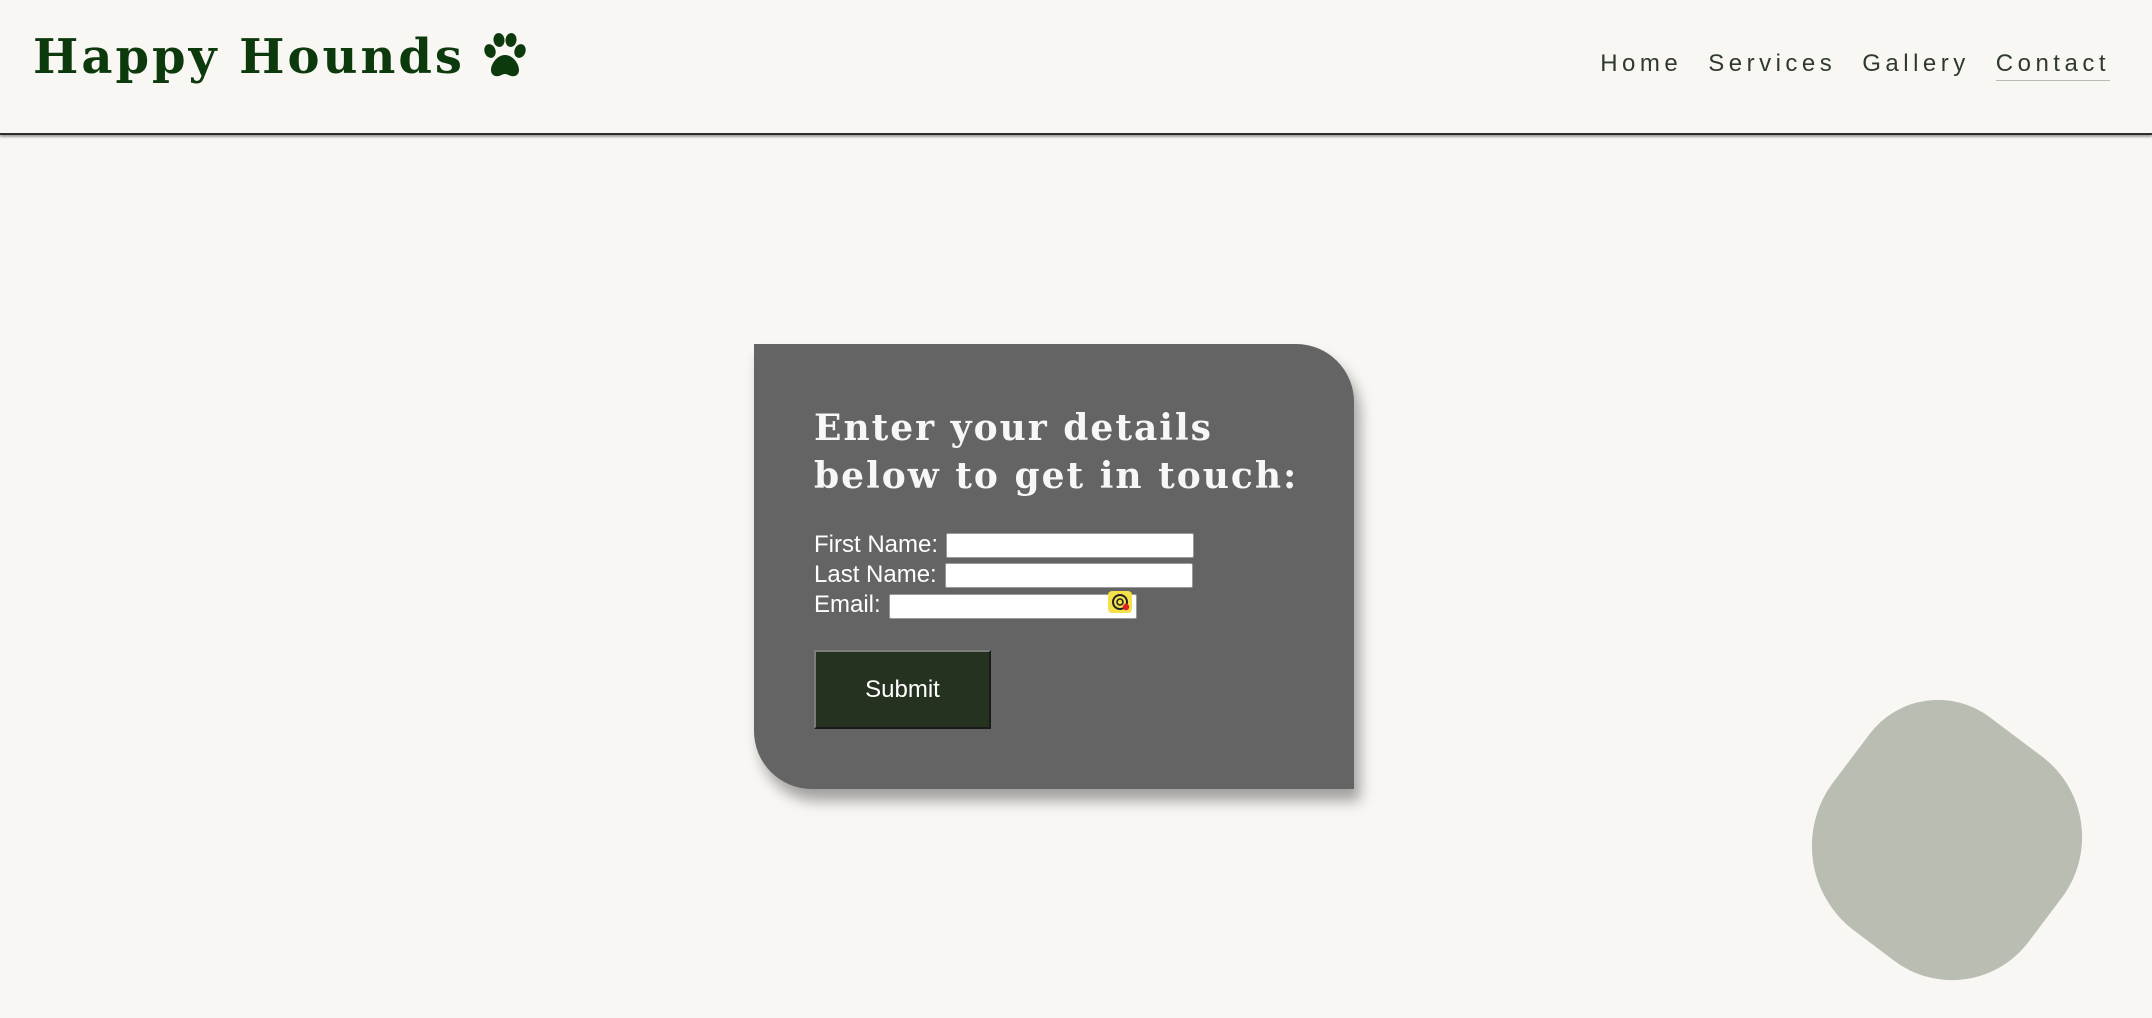 The height and width of the screenshot is (1018, 2152). What do you see at coordinates (847, 604) in the screenshot?
I see `email-label: Email:` at bounding box center [847, 604].